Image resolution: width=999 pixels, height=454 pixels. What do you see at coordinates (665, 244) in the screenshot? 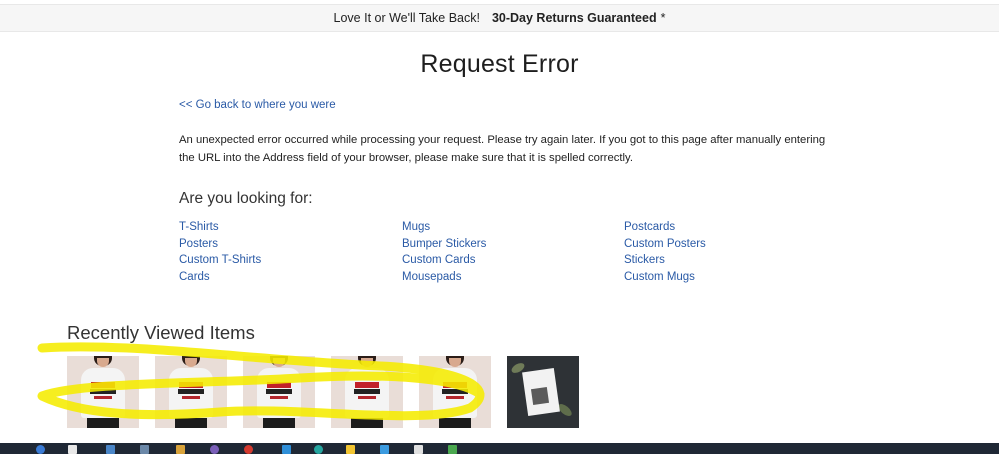
I see `suggestion-link-custom-posters: Custom Posters` at bounding box center [665, 244].